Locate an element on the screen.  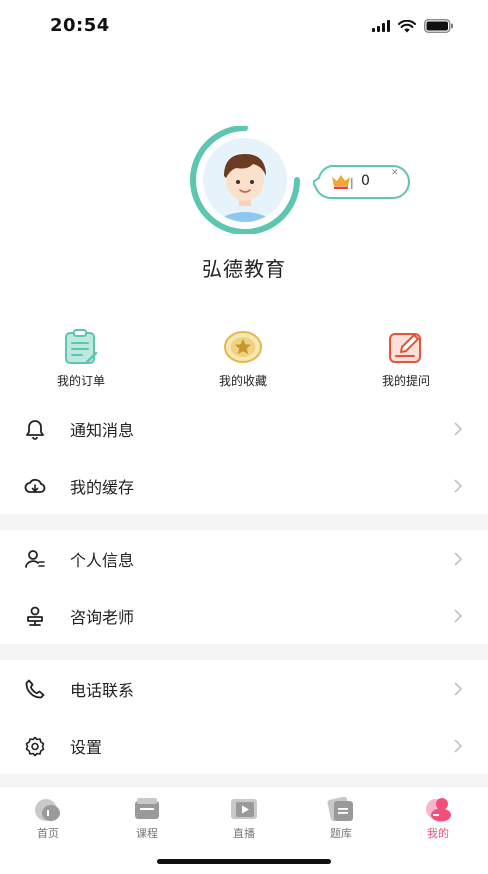
gear-icon is located at coordinates (35, 746).